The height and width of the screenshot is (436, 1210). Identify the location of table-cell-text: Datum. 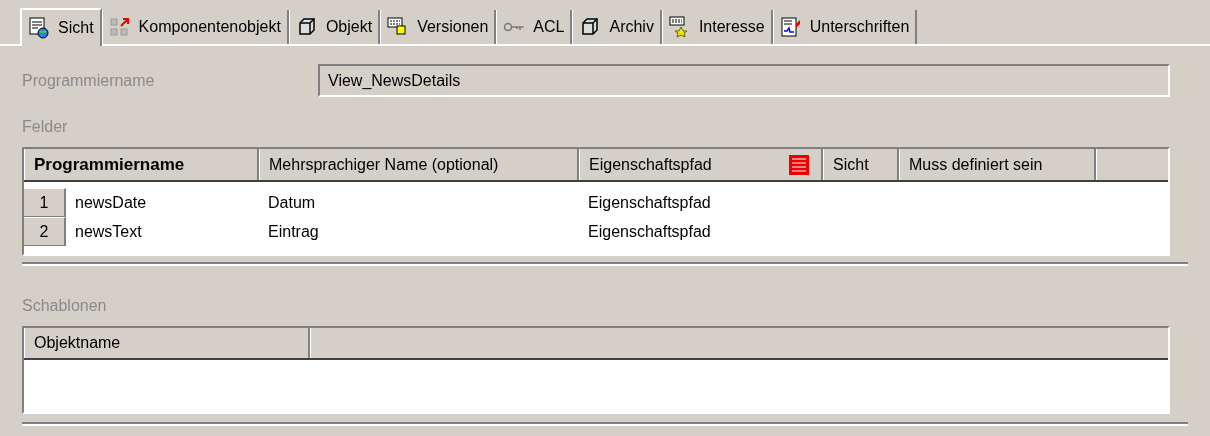
(292, 202).